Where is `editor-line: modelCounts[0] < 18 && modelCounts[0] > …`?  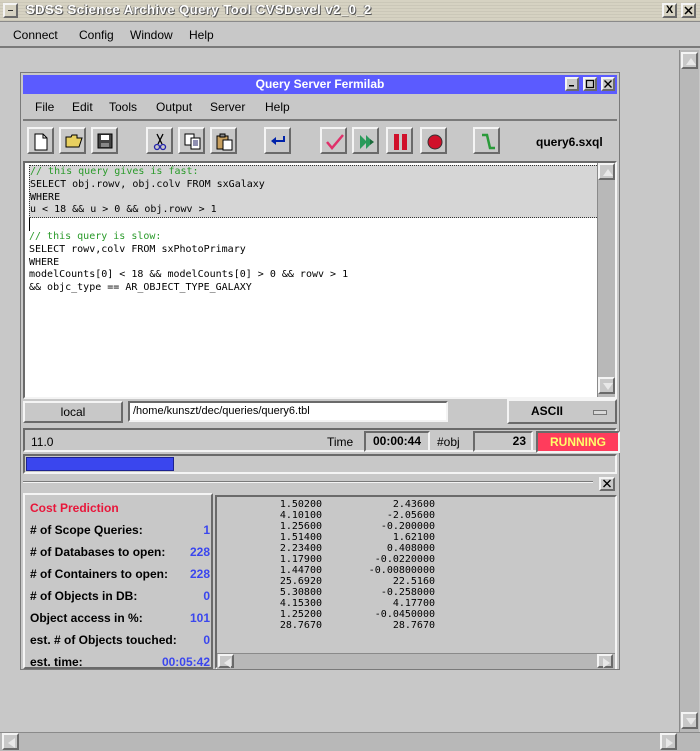 editor-line: modelCounts[0] < 18 && modelCounts[0] > … is located at coordinates (189, 275).